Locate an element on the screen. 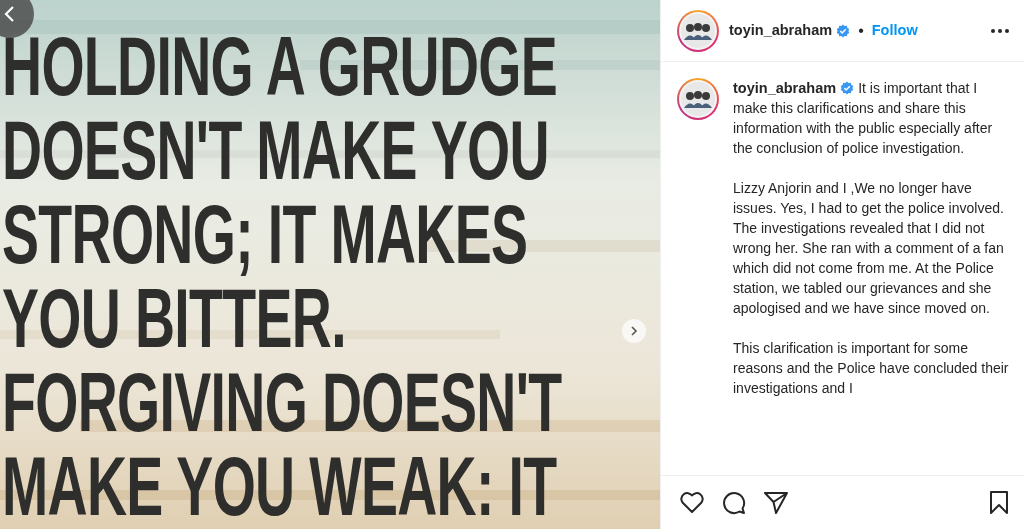  quote-text-line: MAKE YOU WEAK: IT is located at coordinates (279, 486).